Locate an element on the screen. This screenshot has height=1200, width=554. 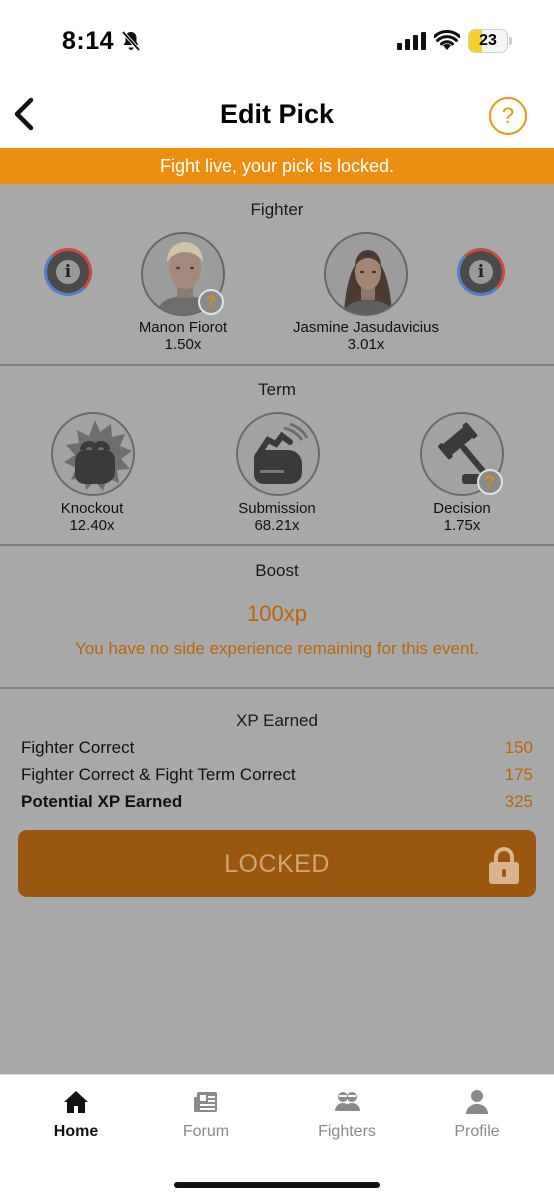
decision-odds: 1.75x is located at coordinates (462, 525).